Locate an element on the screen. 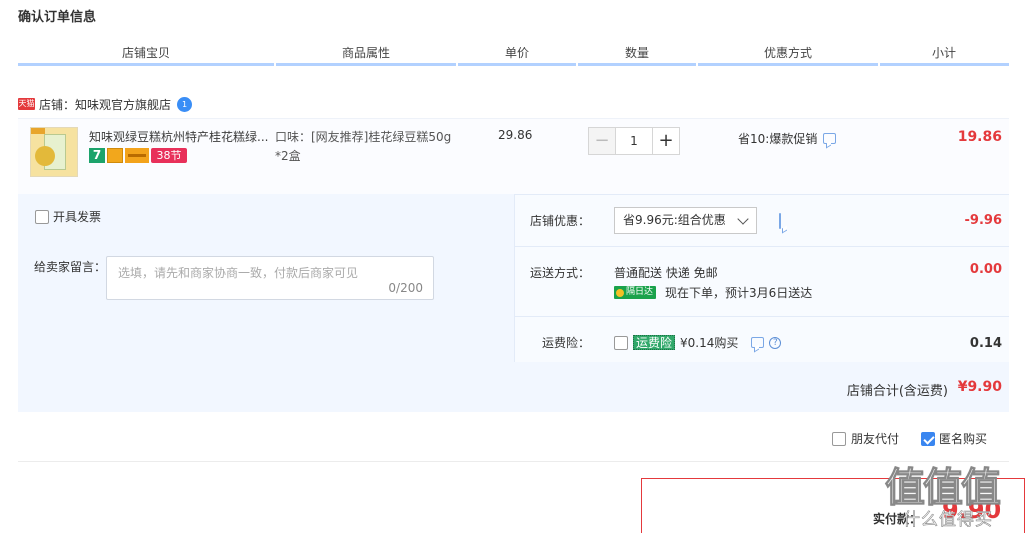 This screenshot has height=533, width=1034. product-properties: 口味：[网友推荐]桂花绿豆糕50g *2盒 is located at coordinates (367, 147).